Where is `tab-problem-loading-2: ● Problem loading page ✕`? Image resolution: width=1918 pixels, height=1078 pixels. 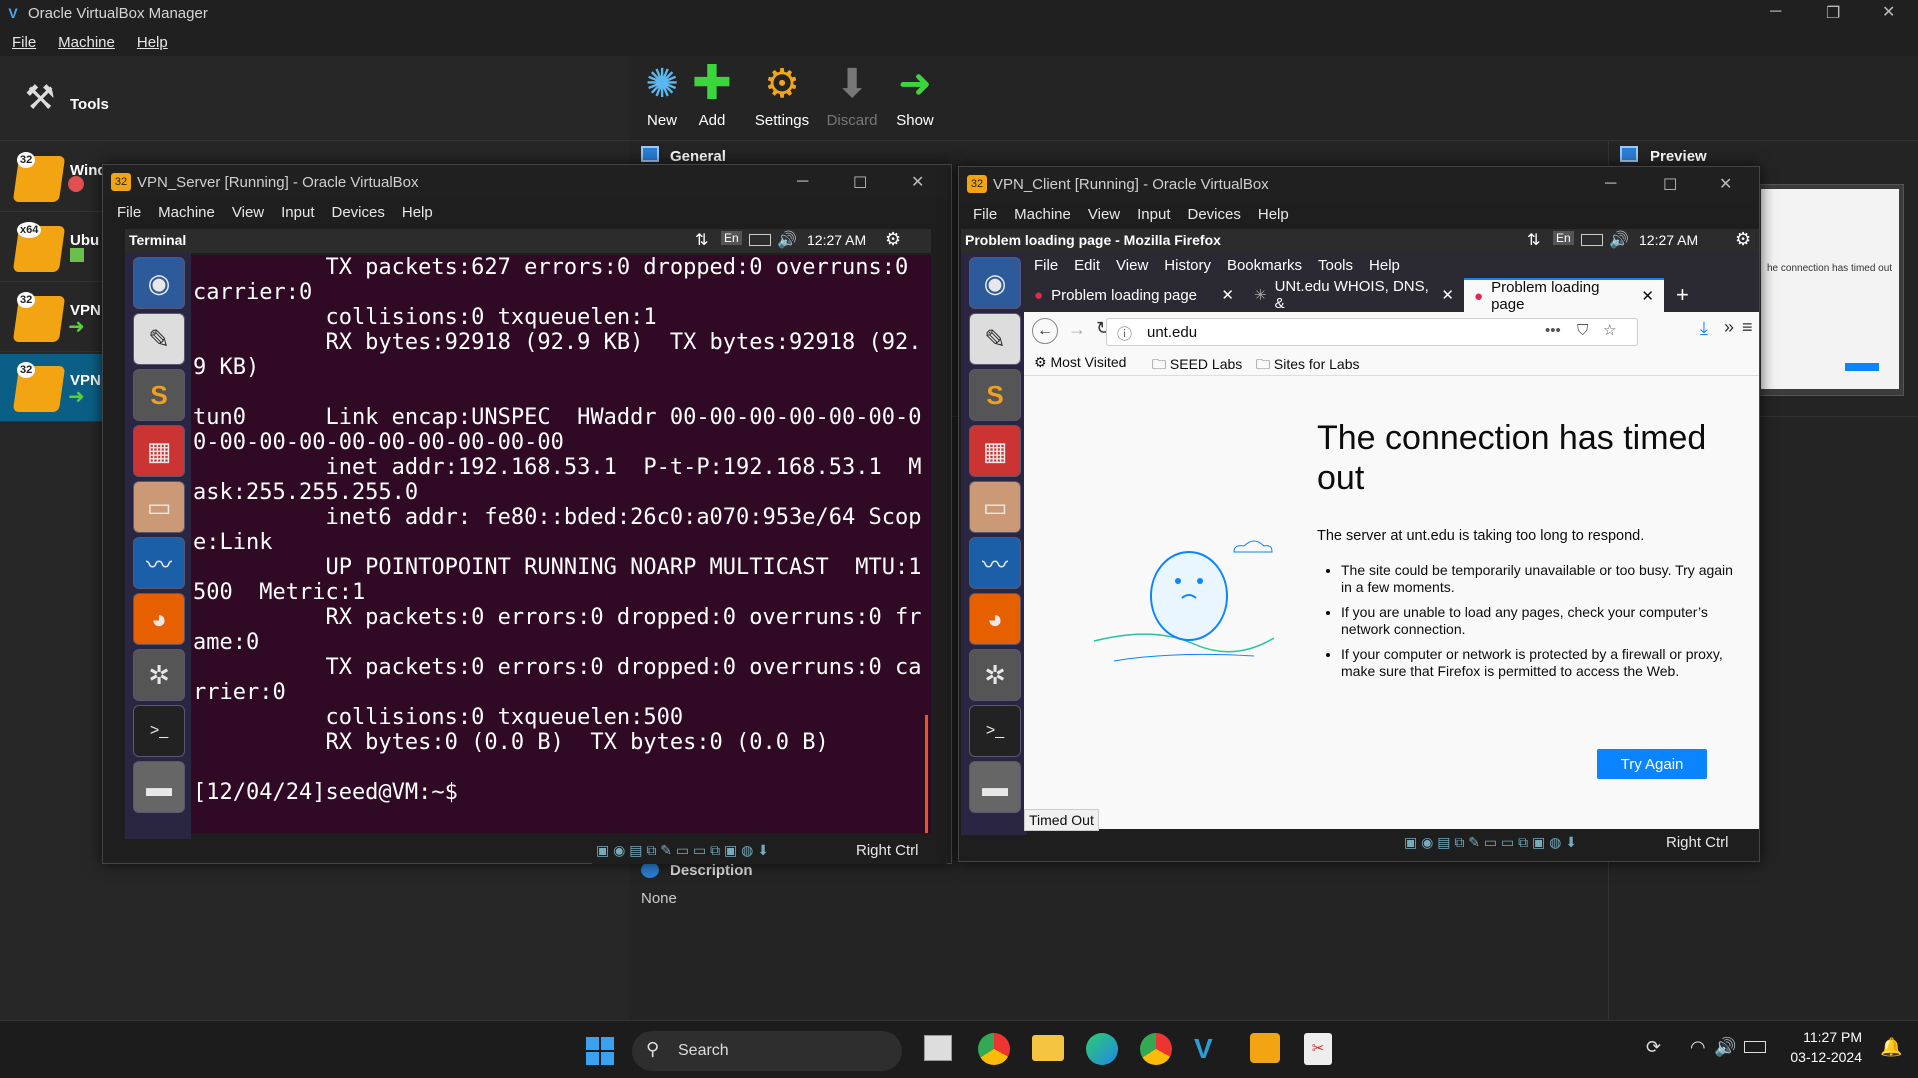 tab-problem-loading-2: ● Problem loading page ✕ is located at coordinates (1564, 295).